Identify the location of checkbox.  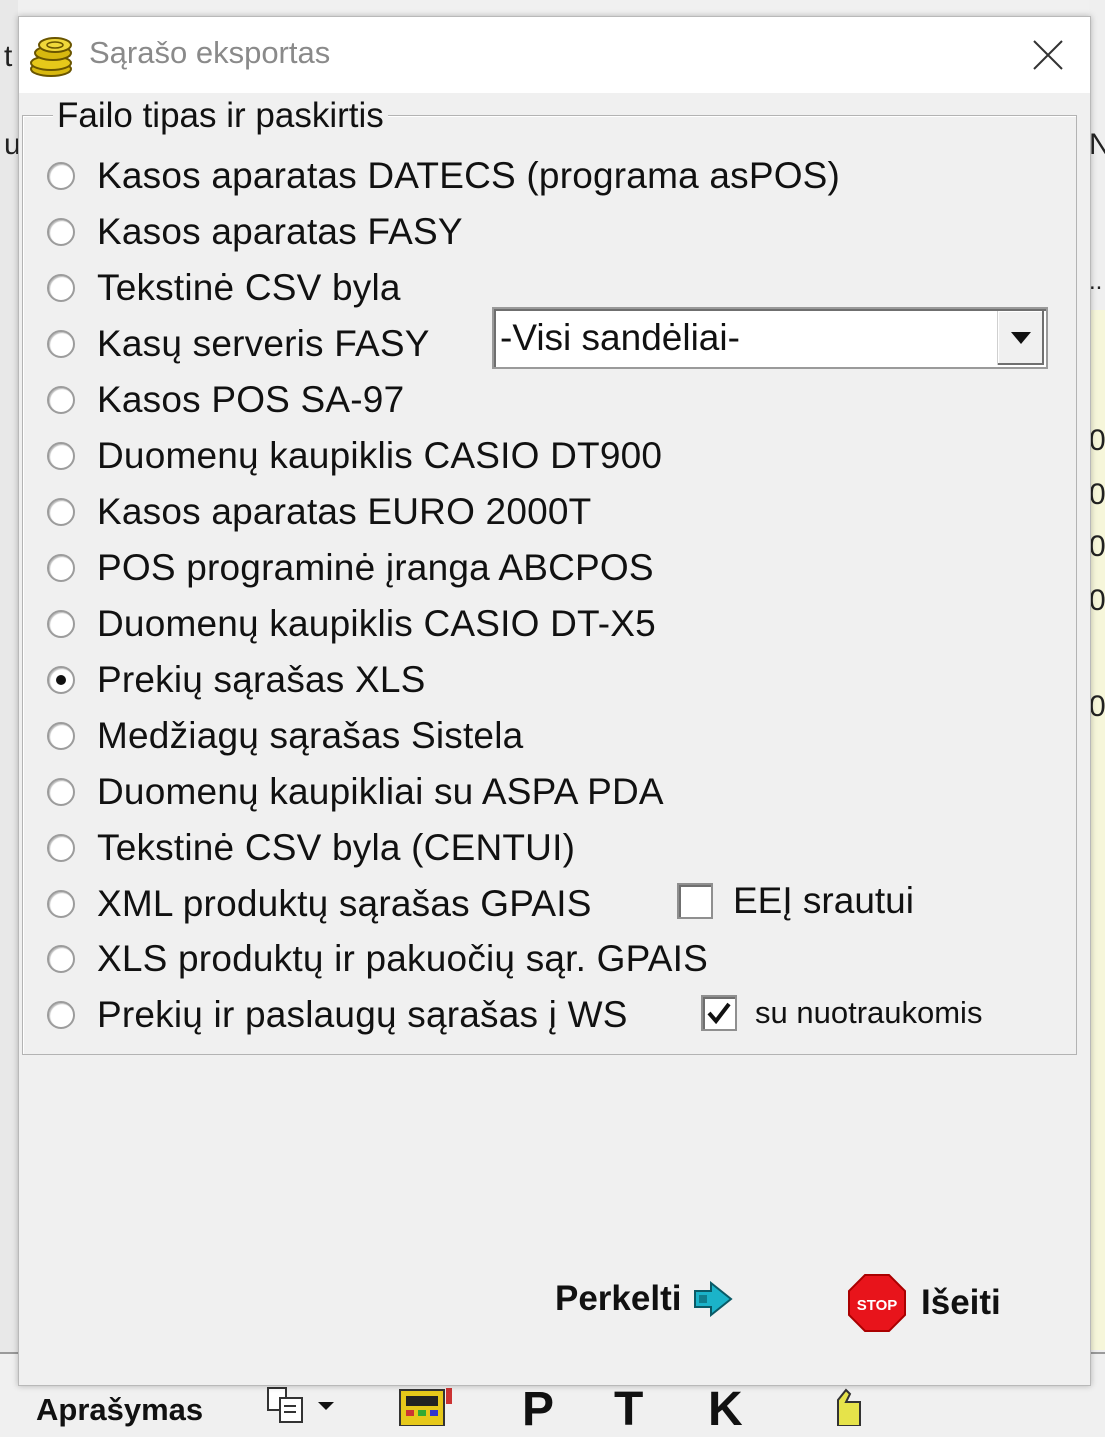
(695, 901).